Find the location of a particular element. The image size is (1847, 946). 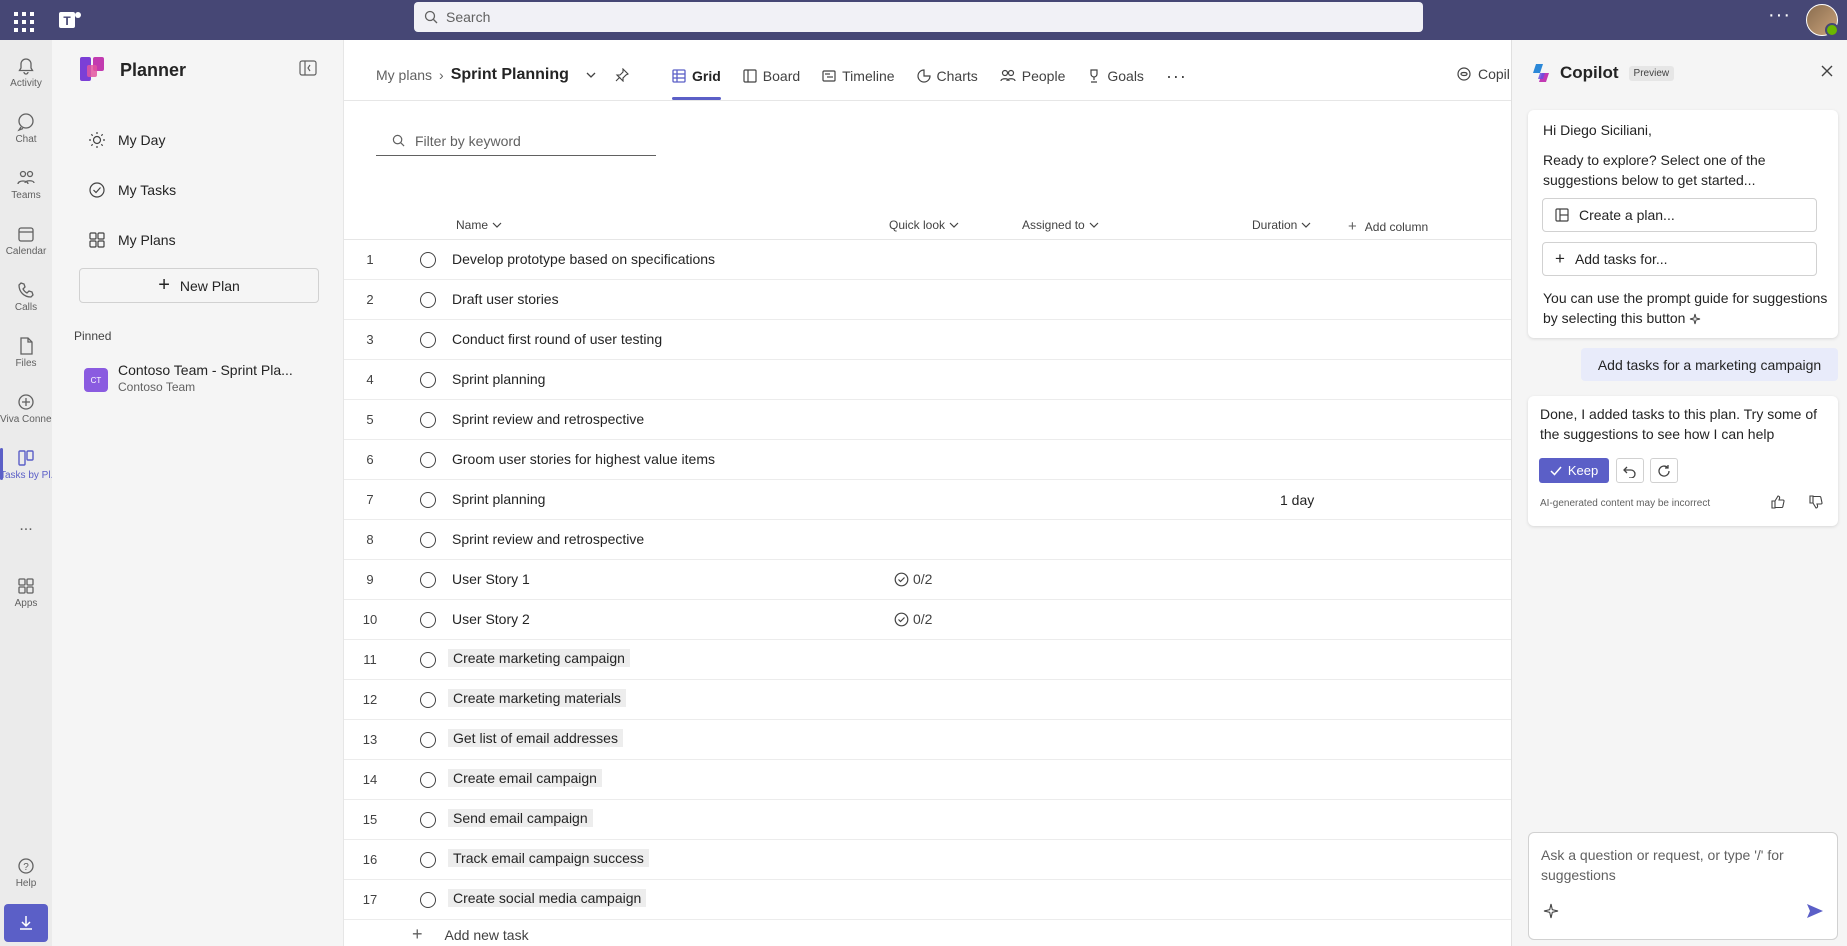

column-name: Name is located at coordinates (479, 225).